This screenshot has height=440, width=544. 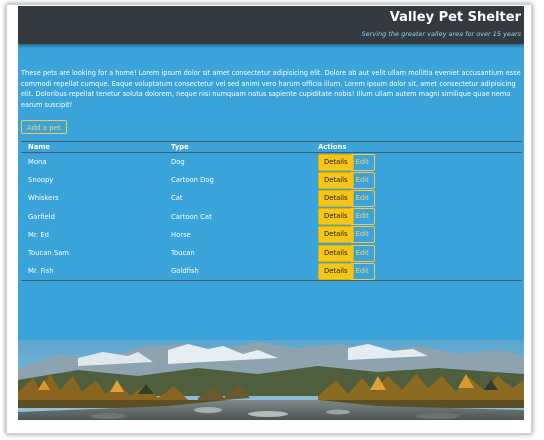 What do you see at coordinates (416, 147) in the screenshot?
I see `column-header-actions: Actions` at bounding box center [416, 147].